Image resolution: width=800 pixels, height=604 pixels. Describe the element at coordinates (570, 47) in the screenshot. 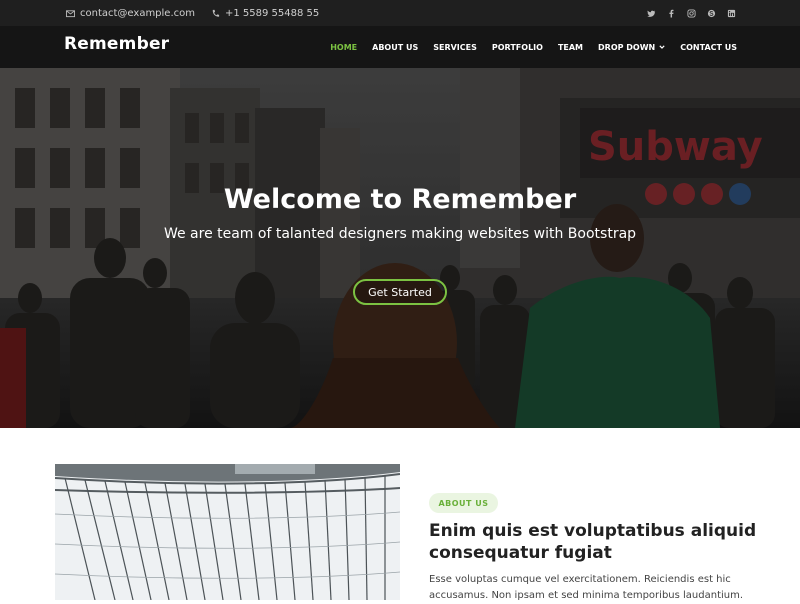

I see `nav-item-team: TEAM` at that location.